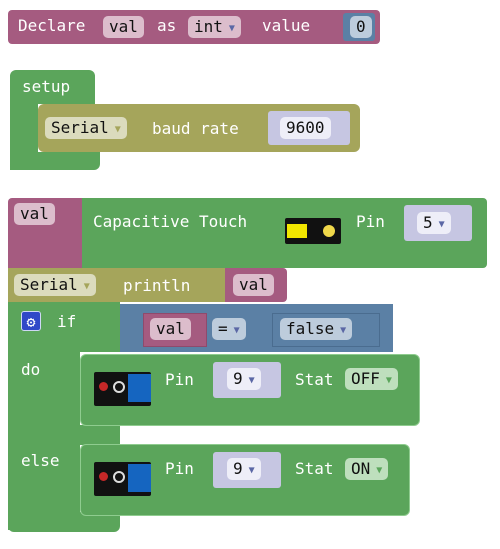  Describe the element at coordinates (365, 378) in the screenshot. I see `stat-value: OFF` at that location.